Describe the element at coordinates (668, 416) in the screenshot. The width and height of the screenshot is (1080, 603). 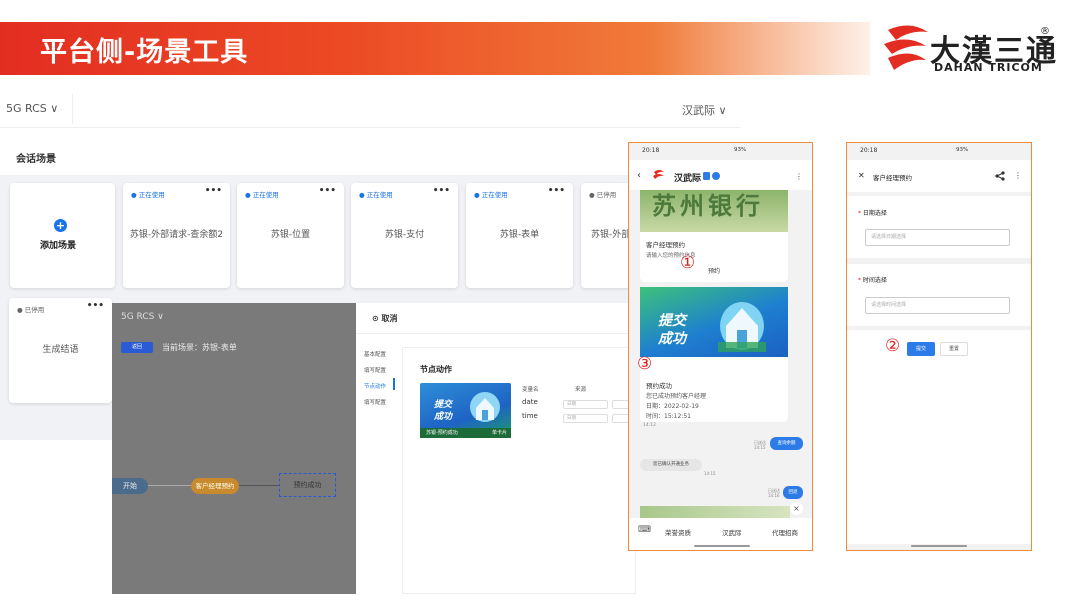
I see `card-line: 时间：15:12:51` at that location.